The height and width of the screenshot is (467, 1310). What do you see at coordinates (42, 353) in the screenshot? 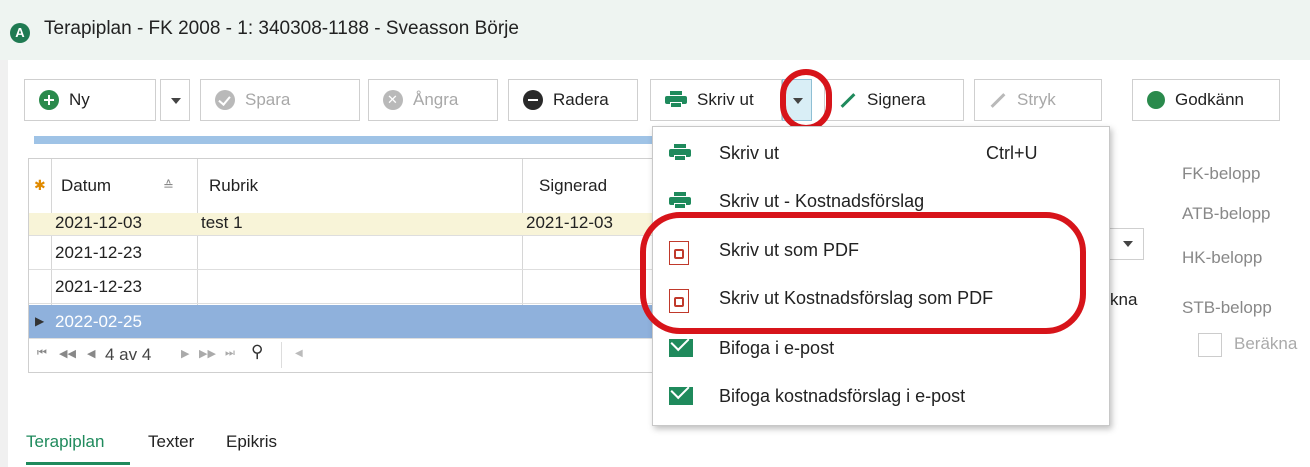
I see `first-record-icon: ⏮` at bounding box center [42, 353].